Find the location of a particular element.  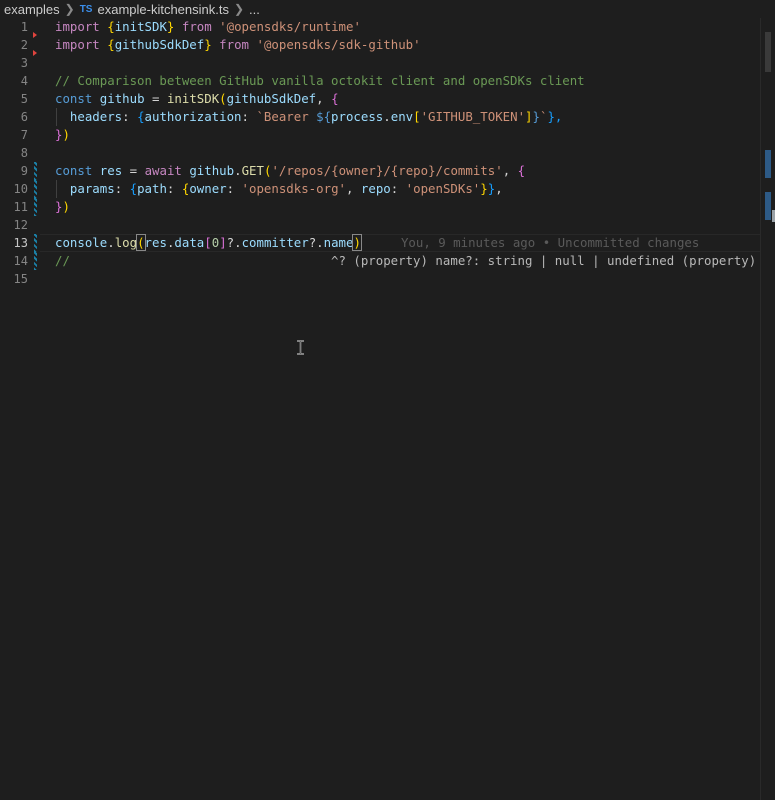

line-number: 11 is located at coordinates (20, 207).